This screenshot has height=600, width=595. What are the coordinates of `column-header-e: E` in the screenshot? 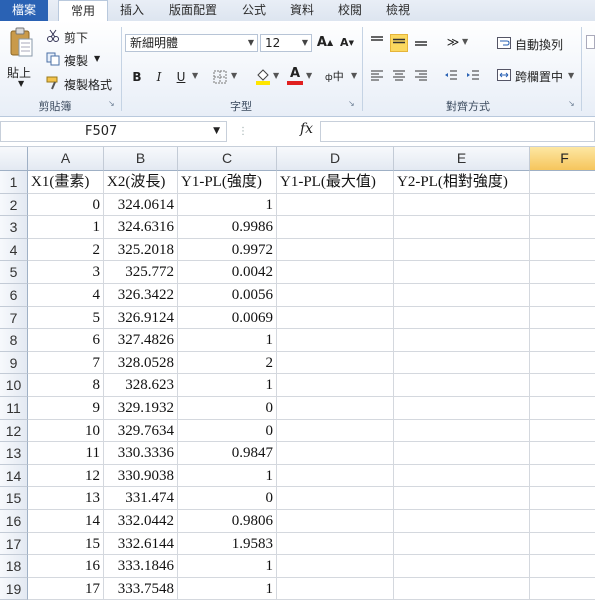 It's located at (462, 159).